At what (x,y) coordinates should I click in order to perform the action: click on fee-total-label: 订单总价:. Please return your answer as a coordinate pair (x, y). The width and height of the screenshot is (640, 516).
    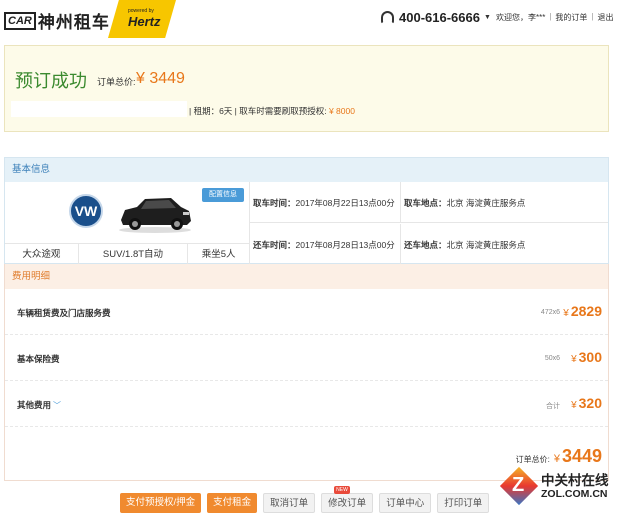
    Looking at the image, I should click on (532, 459).